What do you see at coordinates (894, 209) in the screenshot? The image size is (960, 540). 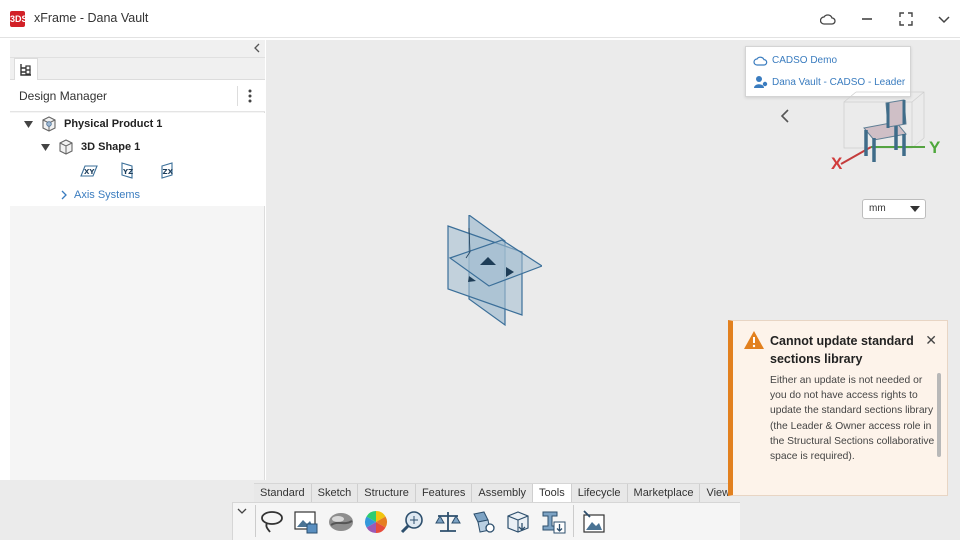 I see `unit-select: mm` at bounding box center [894, 209].